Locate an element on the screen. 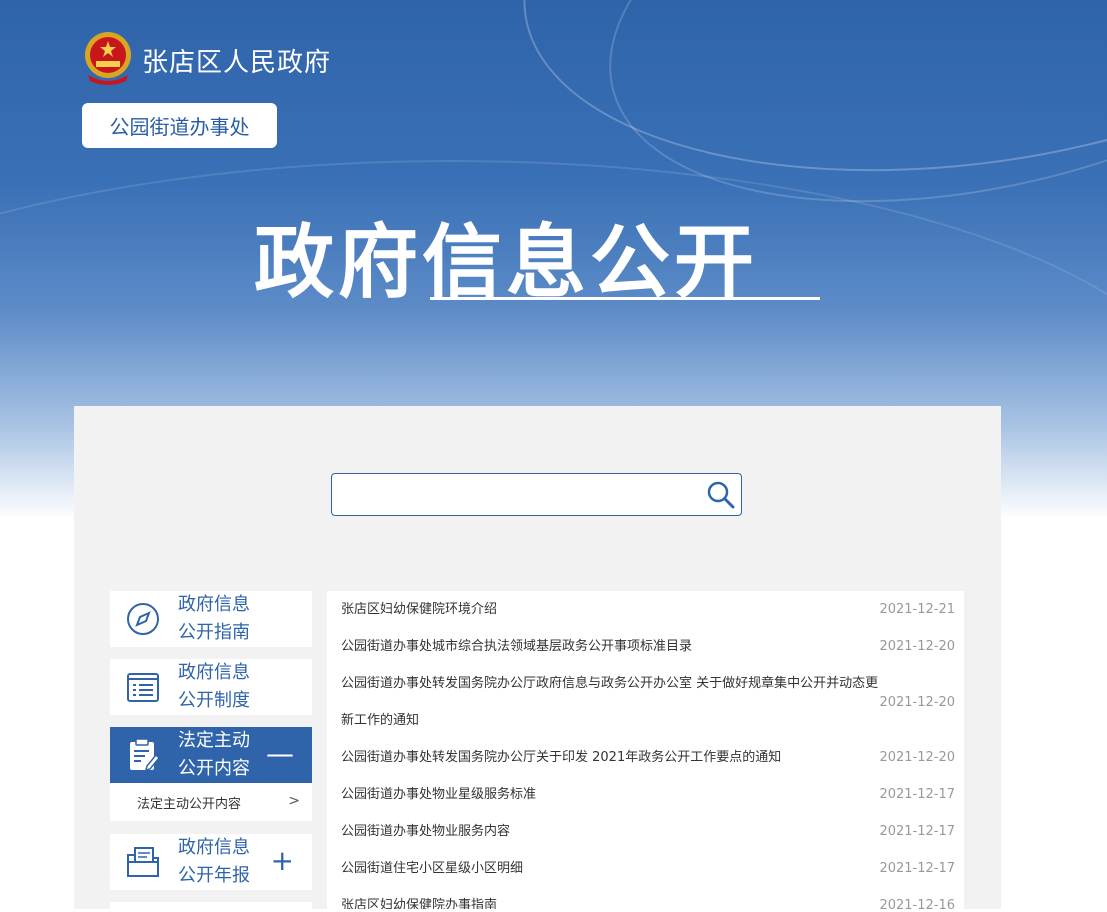  list-item: 公园街道办事处物业服务内容 2021-12-17 is located at coordinates (645, 831).